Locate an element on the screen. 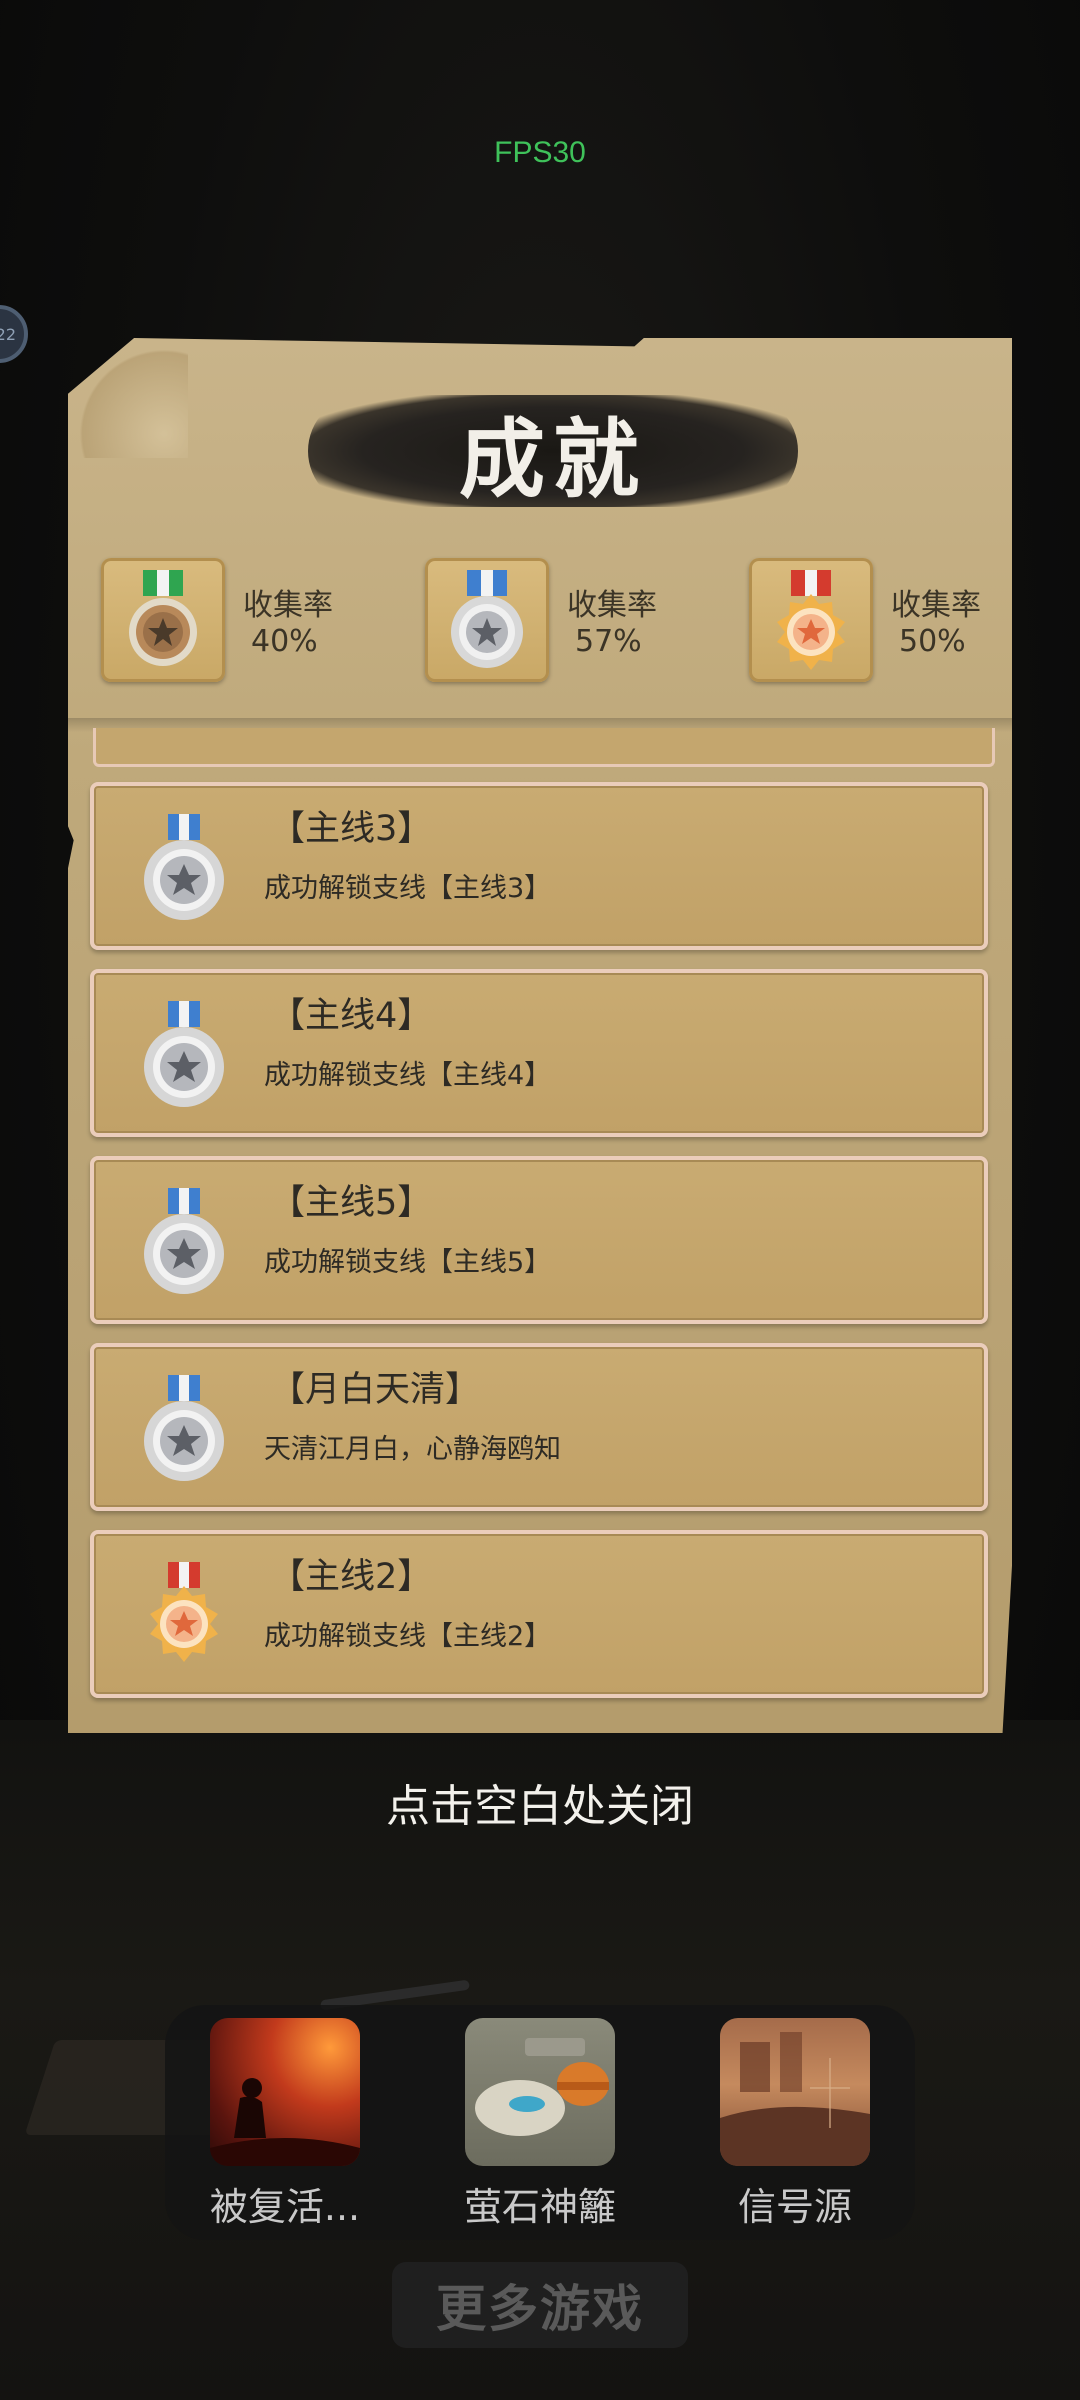 This screenshot has height=2400, width=1080. side-floating-button: 22 is located at coordinates (14, 334).